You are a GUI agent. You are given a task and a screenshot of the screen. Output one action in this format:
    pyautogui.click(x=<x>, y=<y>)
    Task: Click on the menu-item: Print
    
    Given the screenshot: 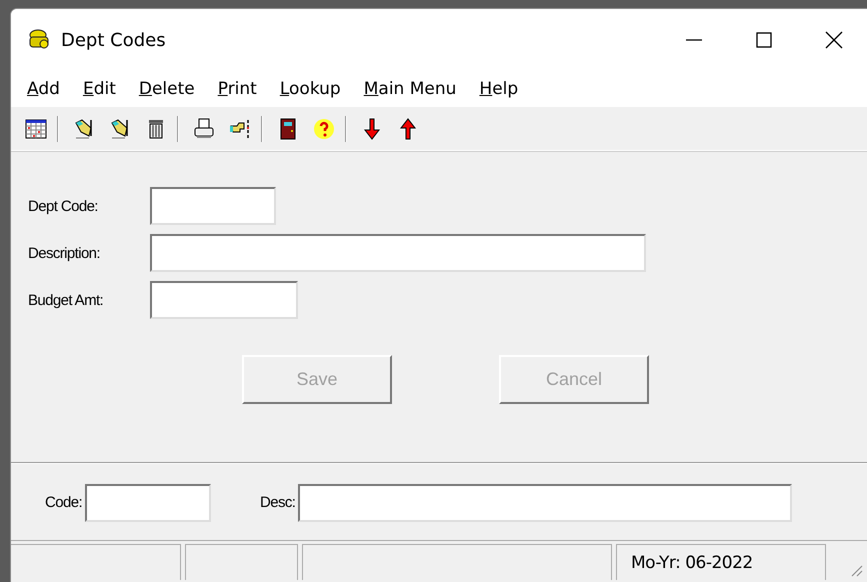 What is the action you would take?
    pyautogui.click(x=237, y=89)
    